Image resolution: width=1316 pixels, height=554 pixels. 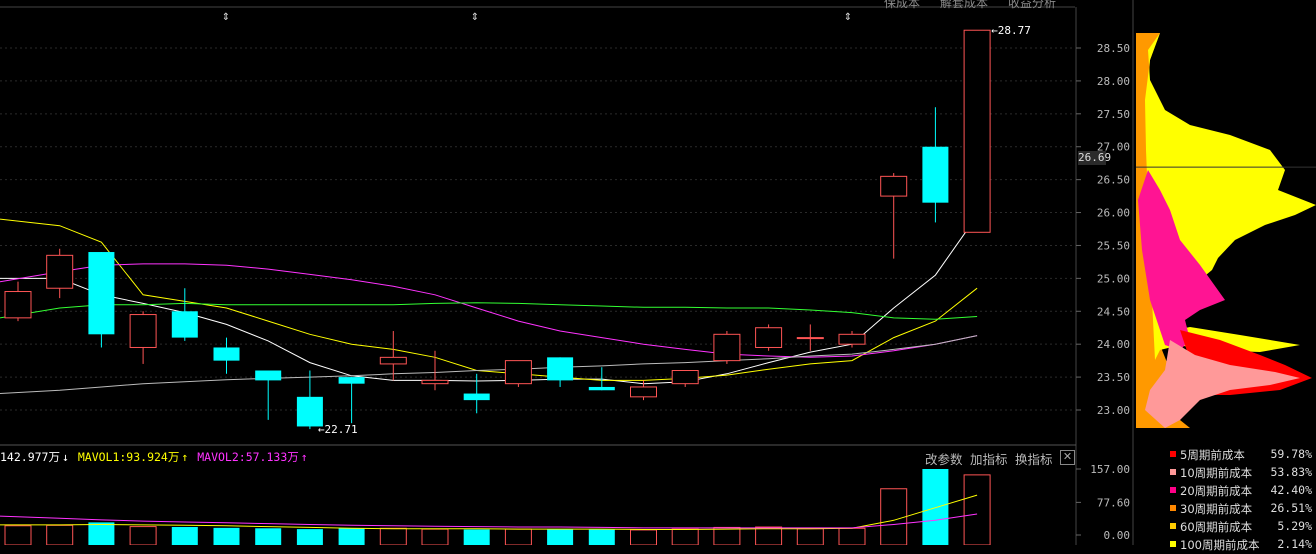 What do you see at coordinates (1113, 48) in the screenshot?
I see `price-tick-label: 28.50` at bounding box center [1113, 48].